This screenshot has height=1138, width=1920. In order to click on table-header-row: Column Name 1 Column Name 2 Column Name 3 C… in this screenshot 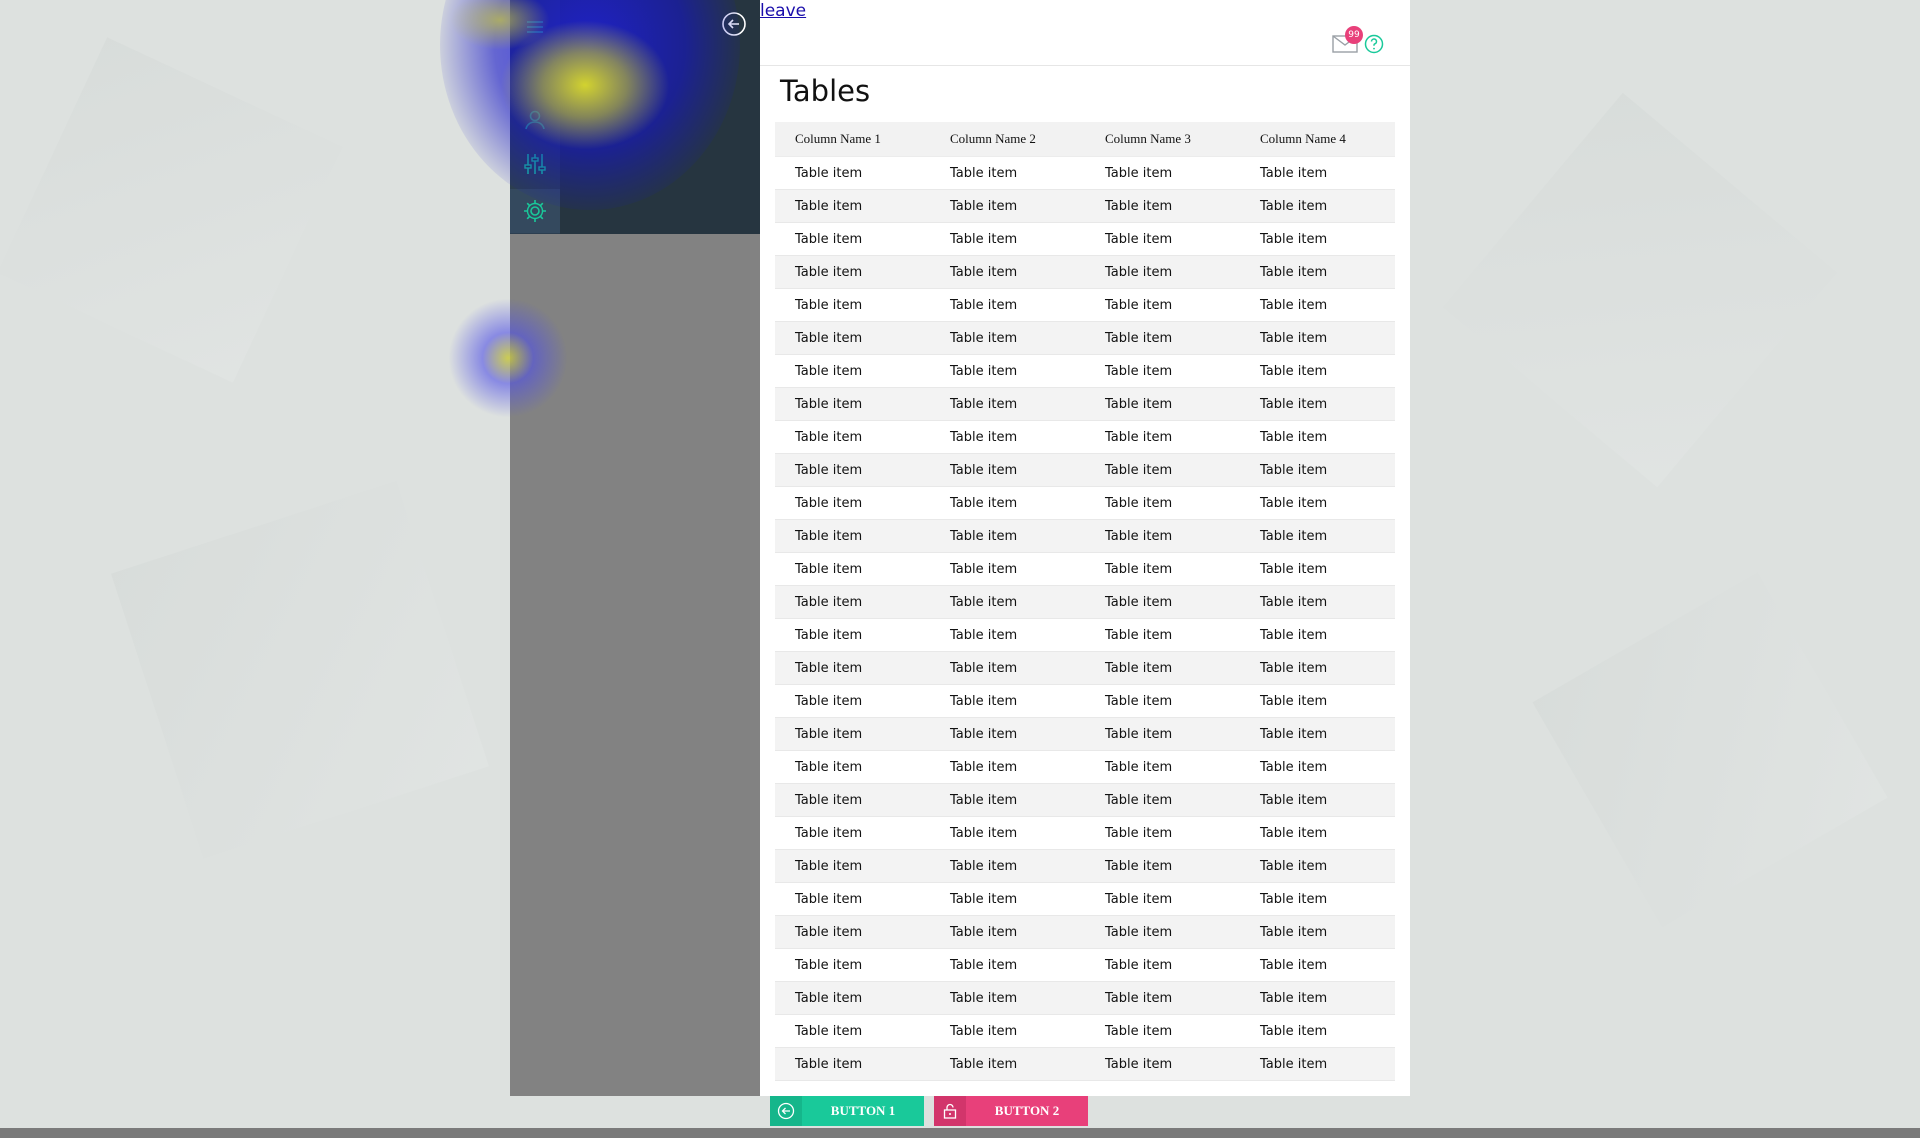, I will do `click(1085, 139)`.